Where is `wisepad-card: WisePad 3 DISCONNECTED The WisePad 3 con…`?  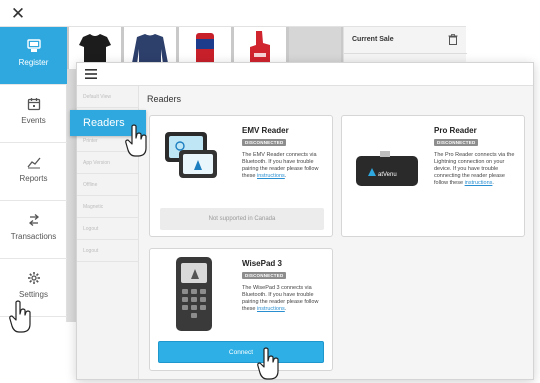 wisepad-card: WisePad 3 DISCONNECTED The WisePad 3 con… is located at coordinates (241, 309).